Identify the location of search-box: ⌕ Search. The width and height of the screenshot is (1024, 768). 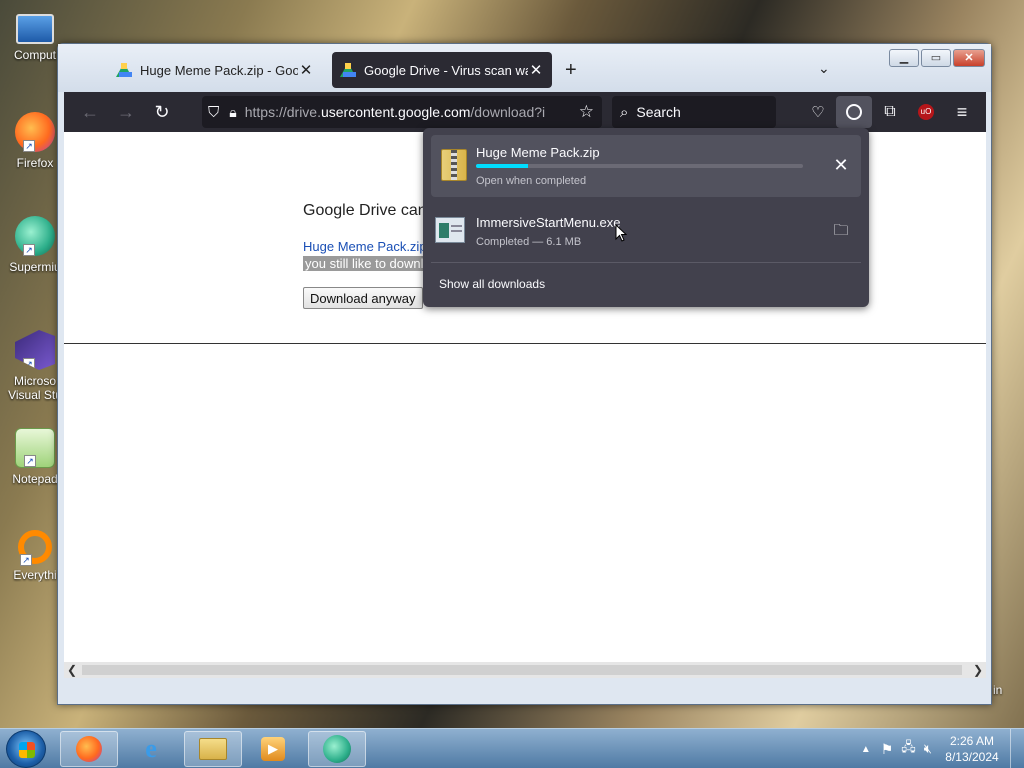
(694, 112).